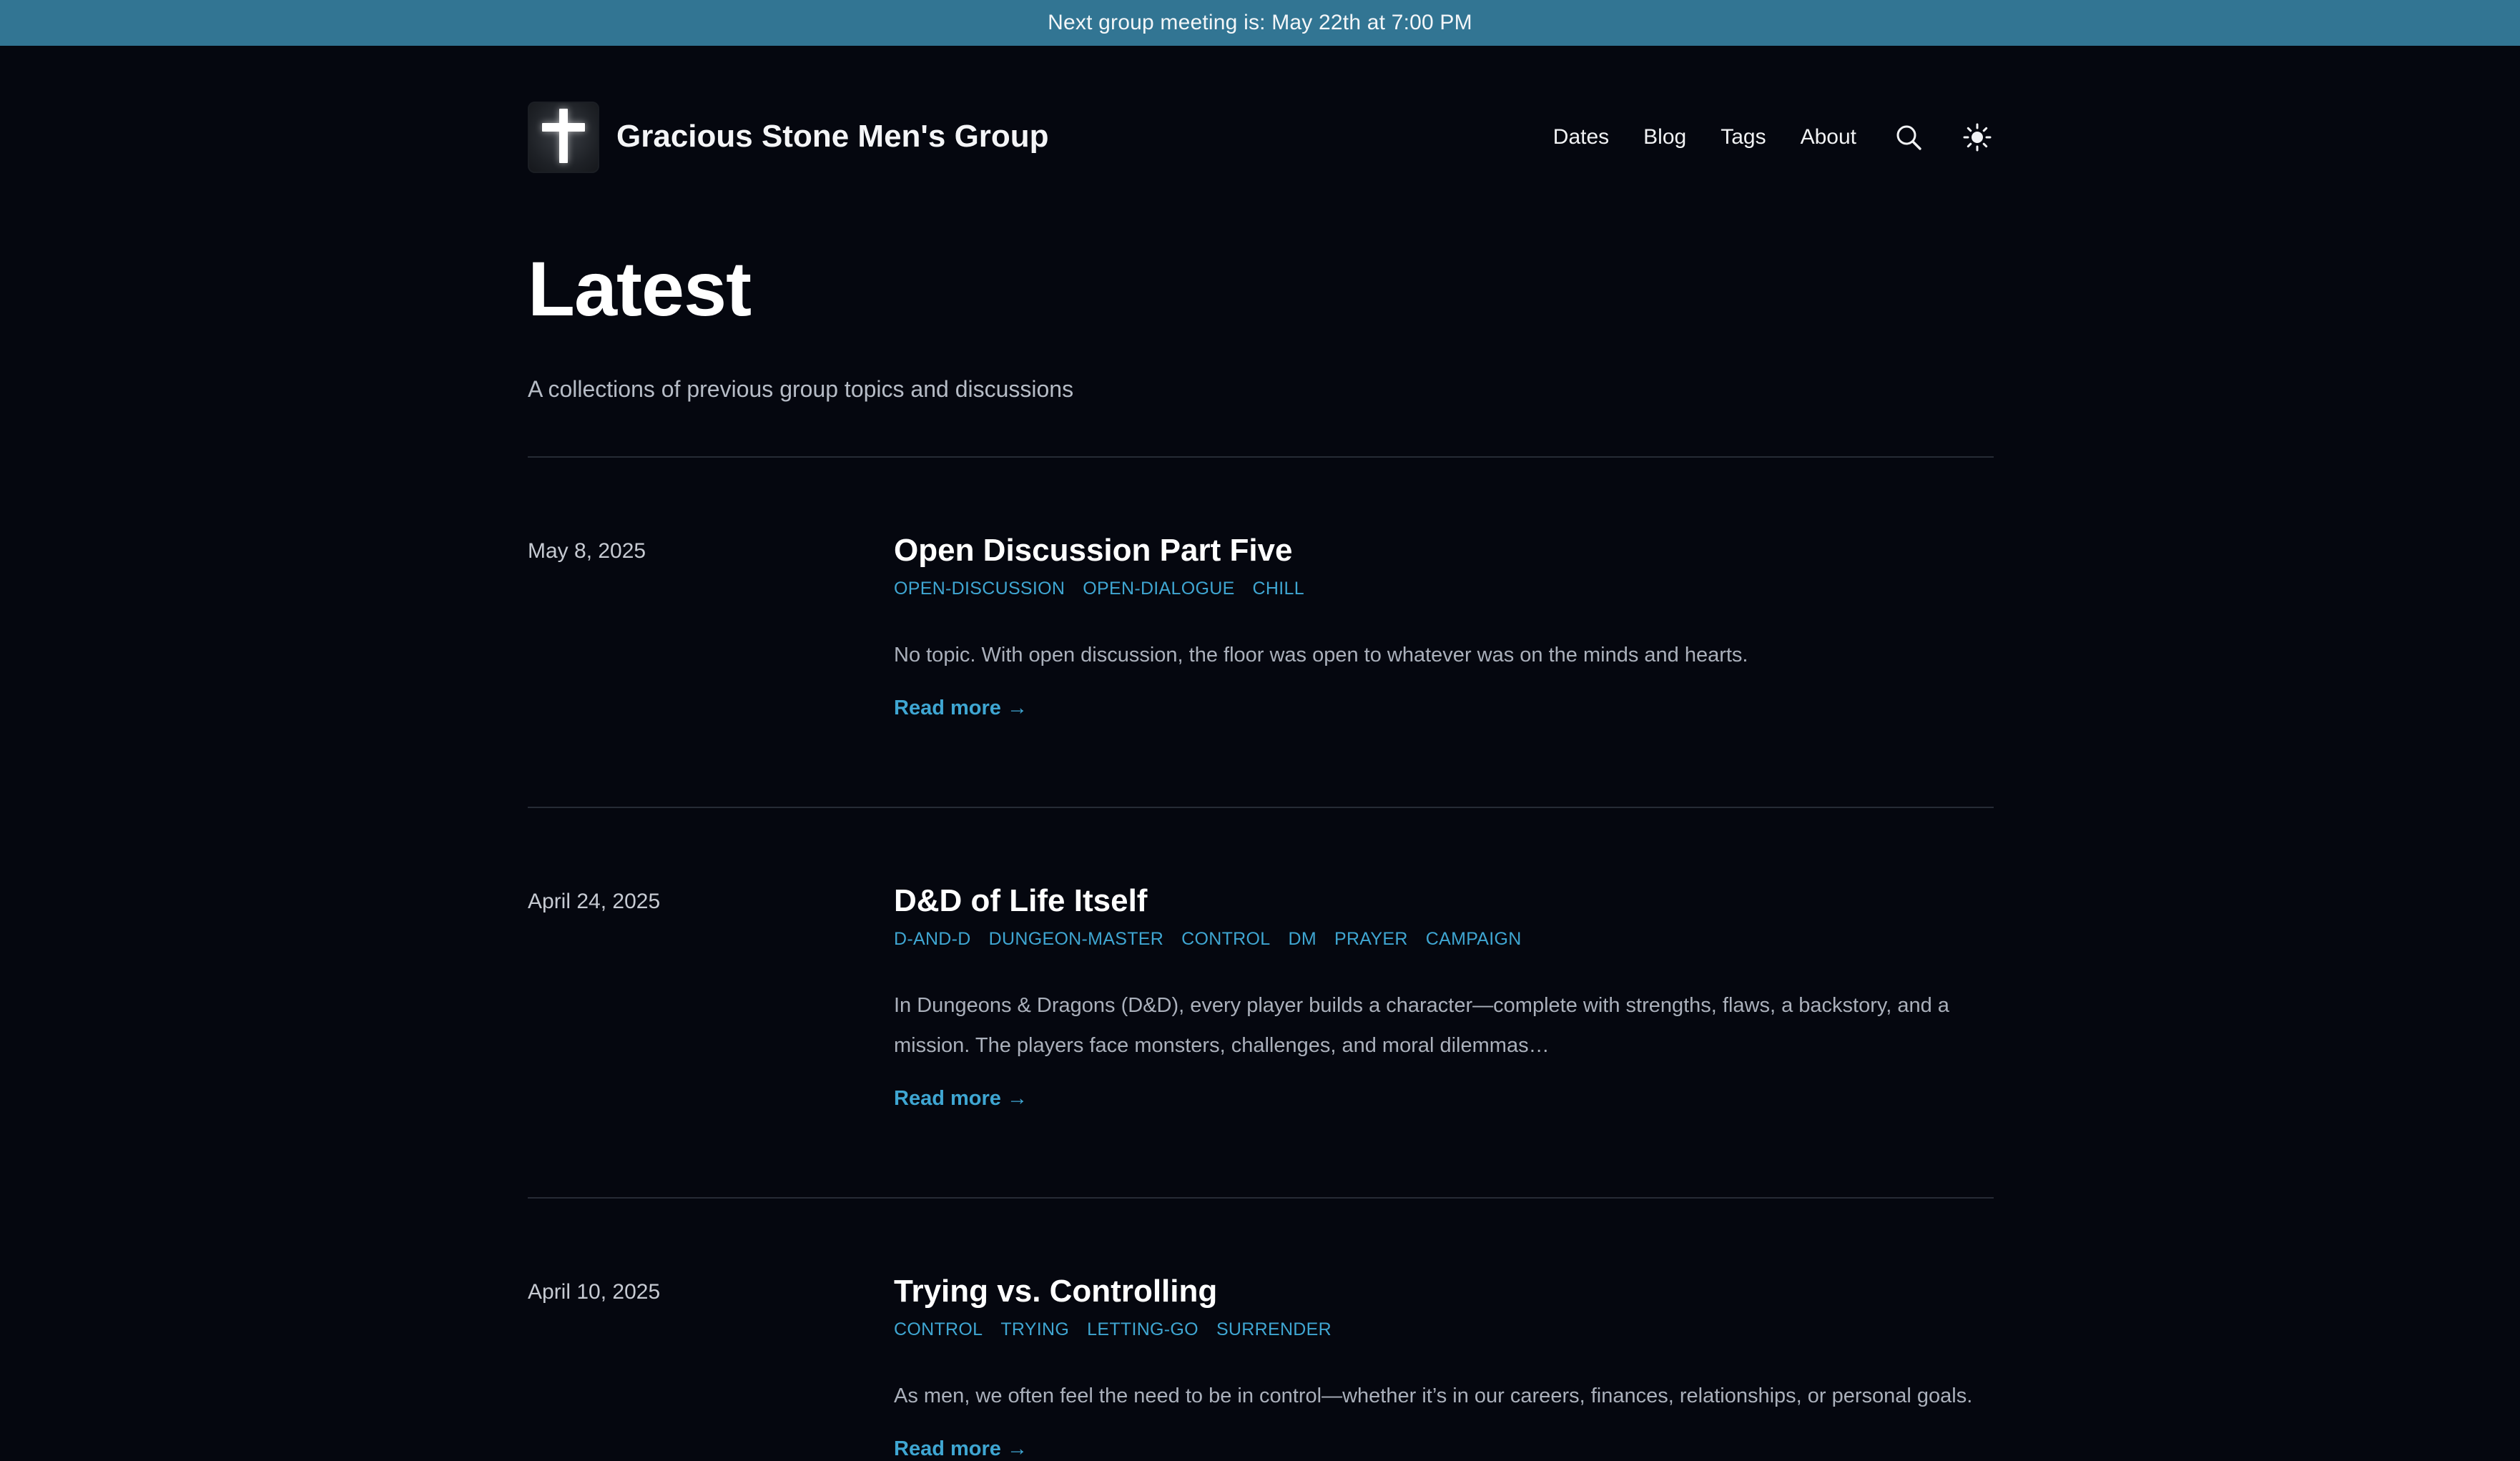  I want to click on nav-dates: Dates, so click(1581, 137).